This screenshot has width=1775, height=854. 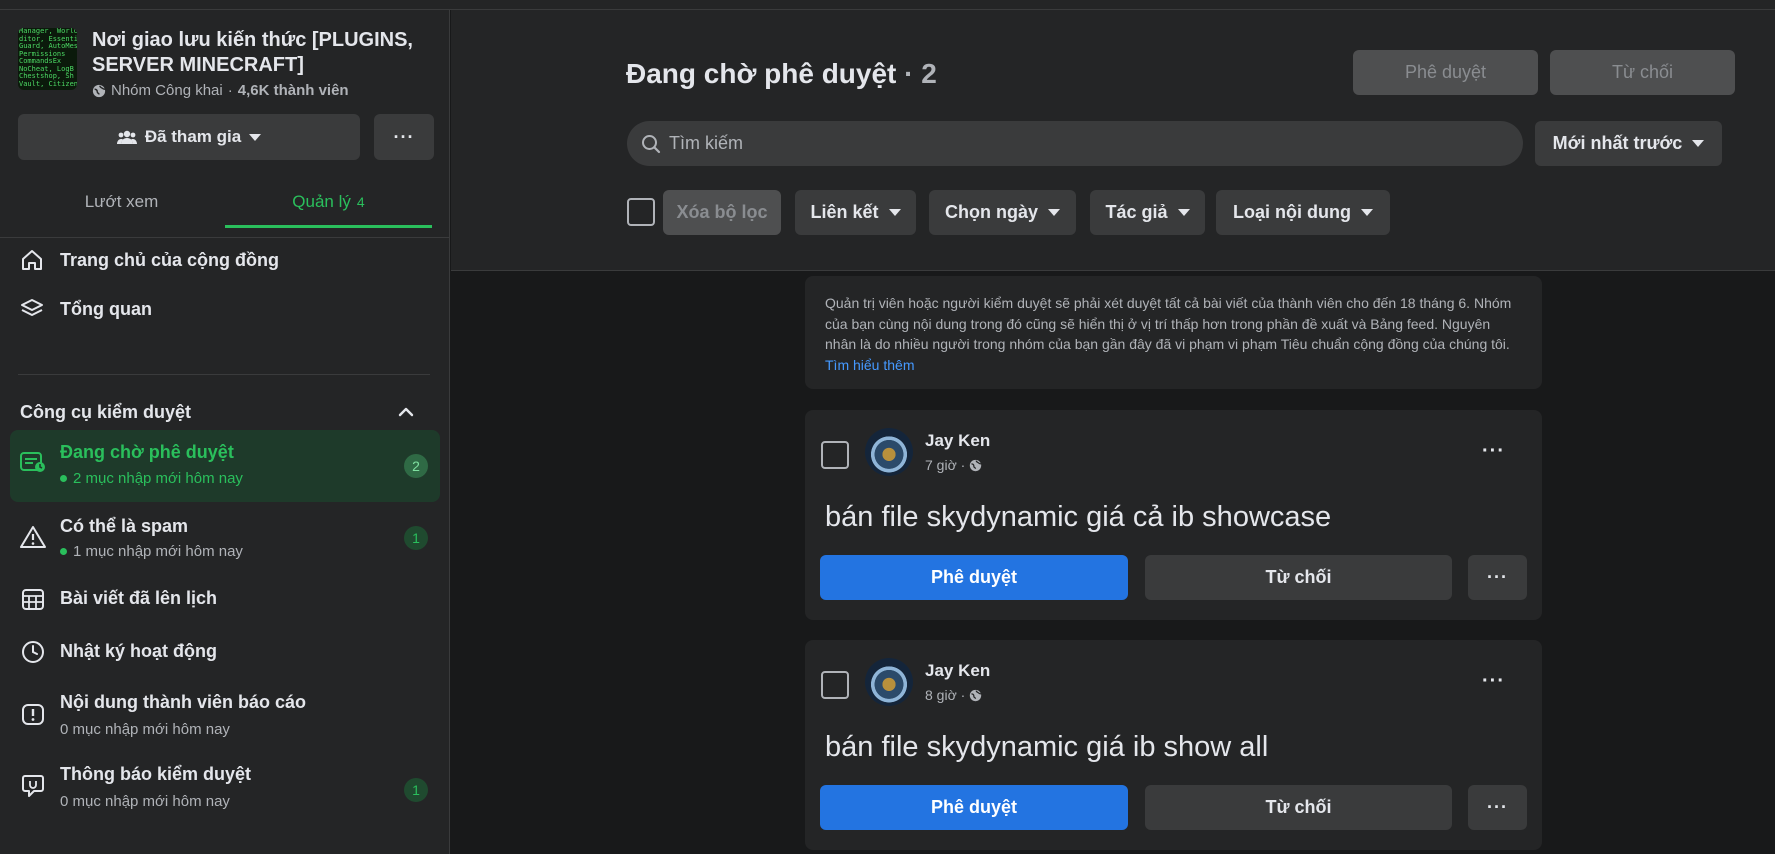 I want to click on sidebar-tabs: Lướt xem Quản lý 4, so click(x=225, y=202).